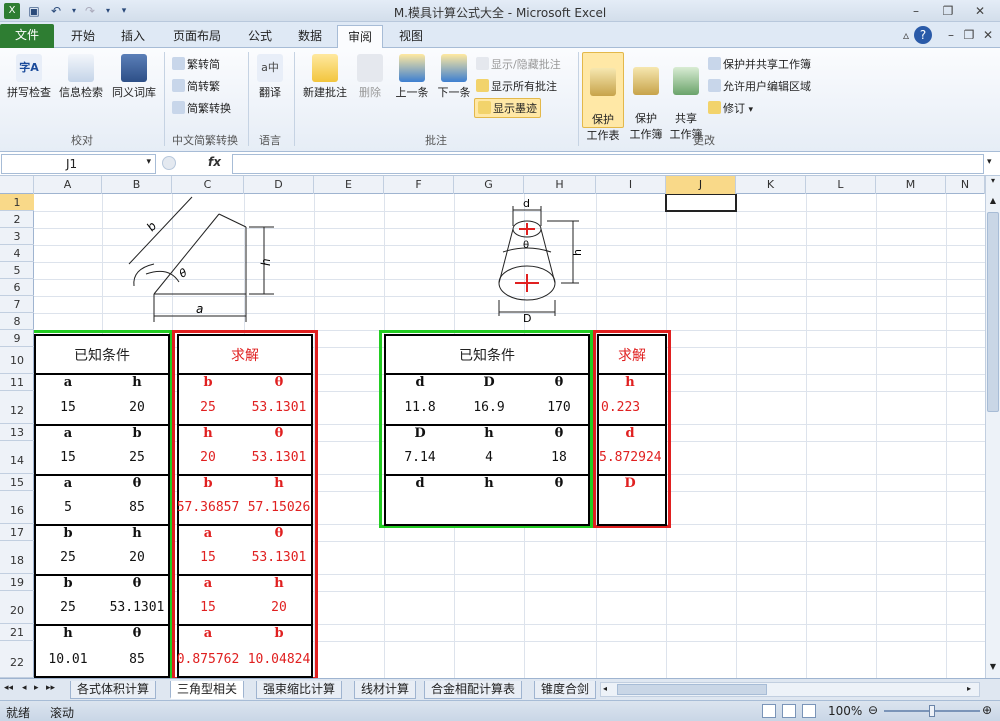 This screenshot has height=721, width=1000. I want to click on formula-input, so click(608, 164).